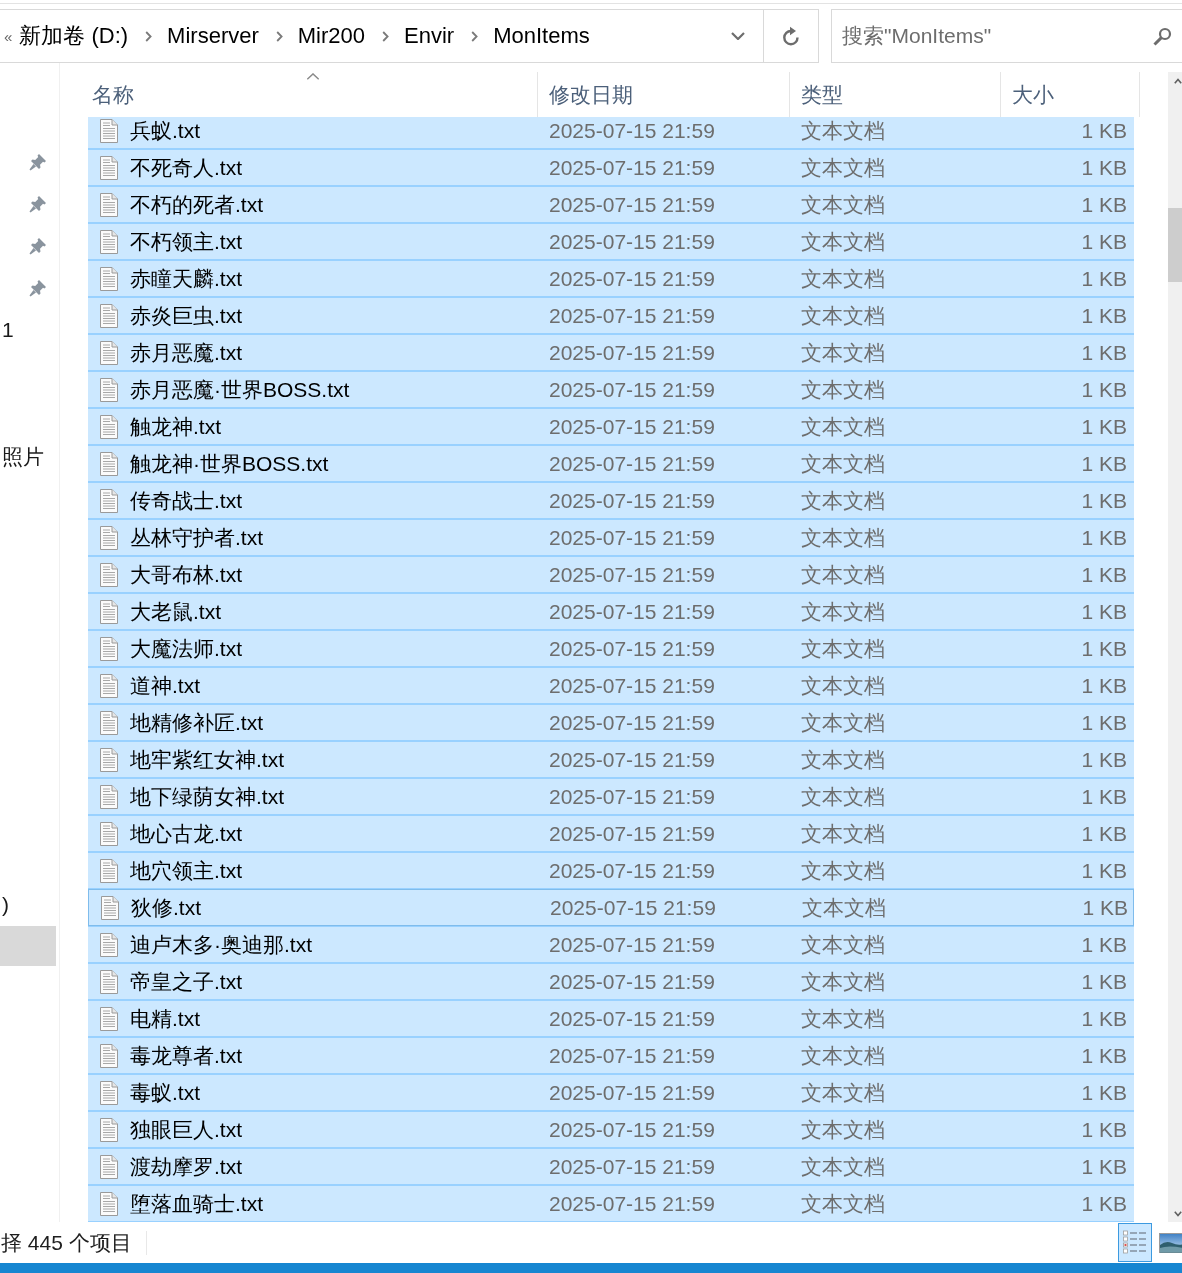 The width and height of the screenshot is (1182, 1273). I want to click on scrollbar-thumb, so click(1175, 245).